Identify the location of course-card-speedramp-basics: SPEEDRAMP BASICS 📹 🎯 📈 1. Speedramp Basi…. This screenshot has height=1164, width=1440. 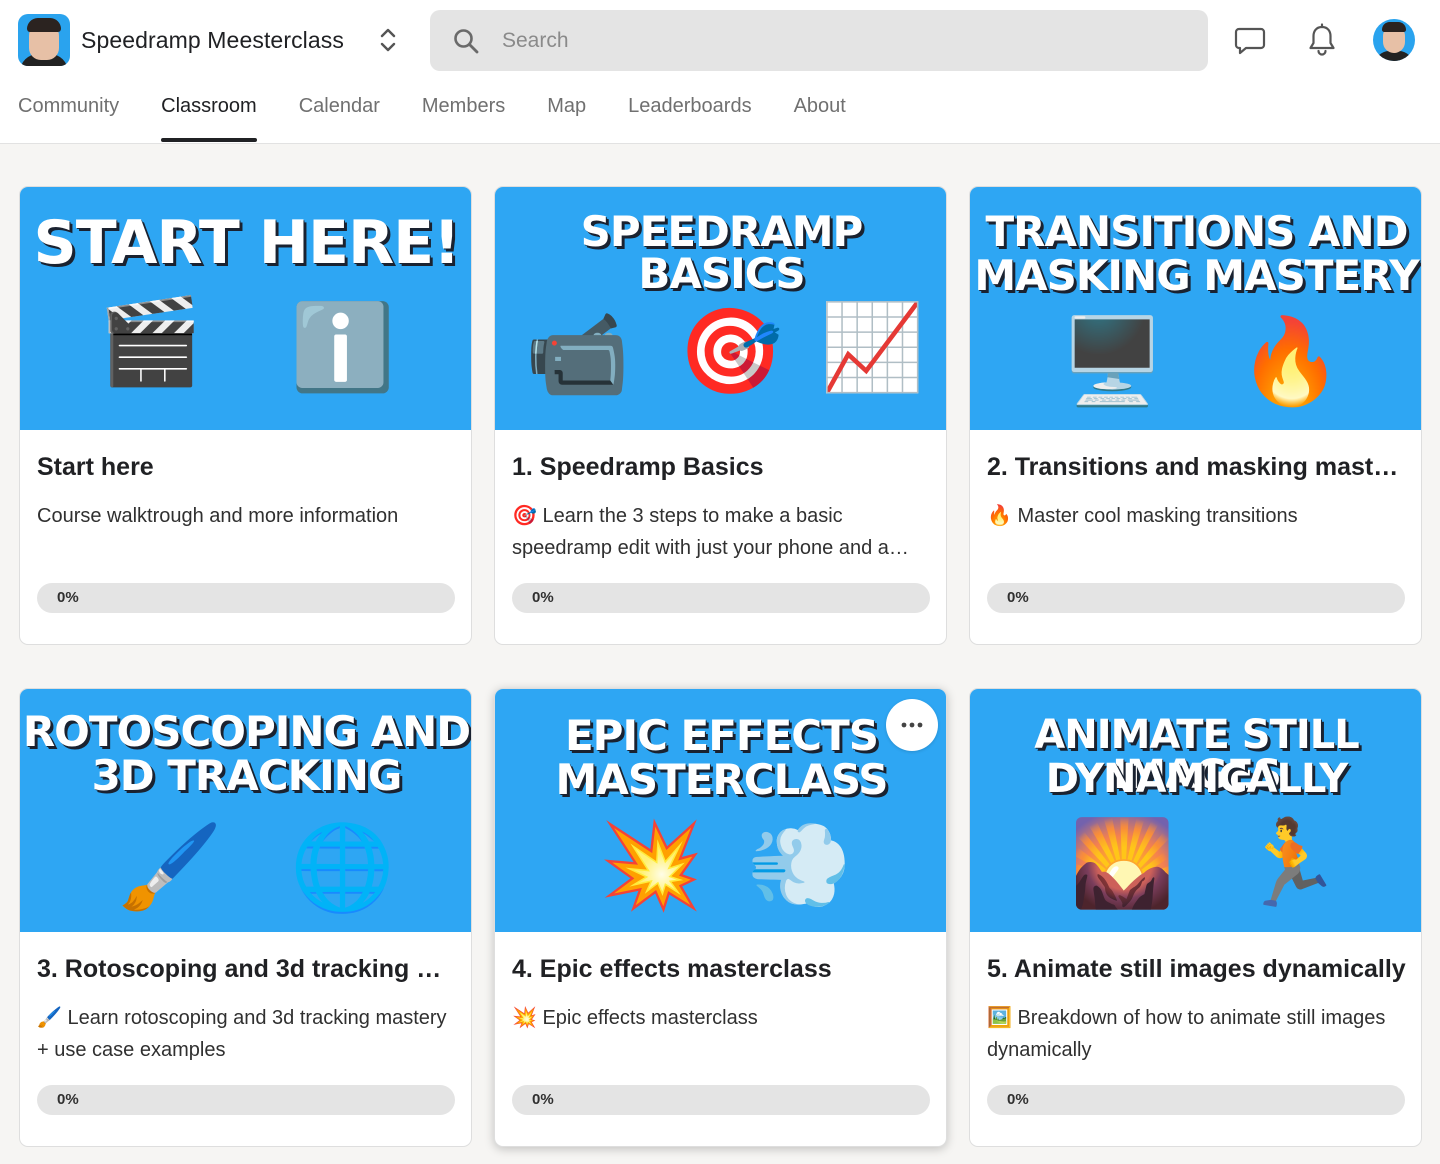
(720, 415).